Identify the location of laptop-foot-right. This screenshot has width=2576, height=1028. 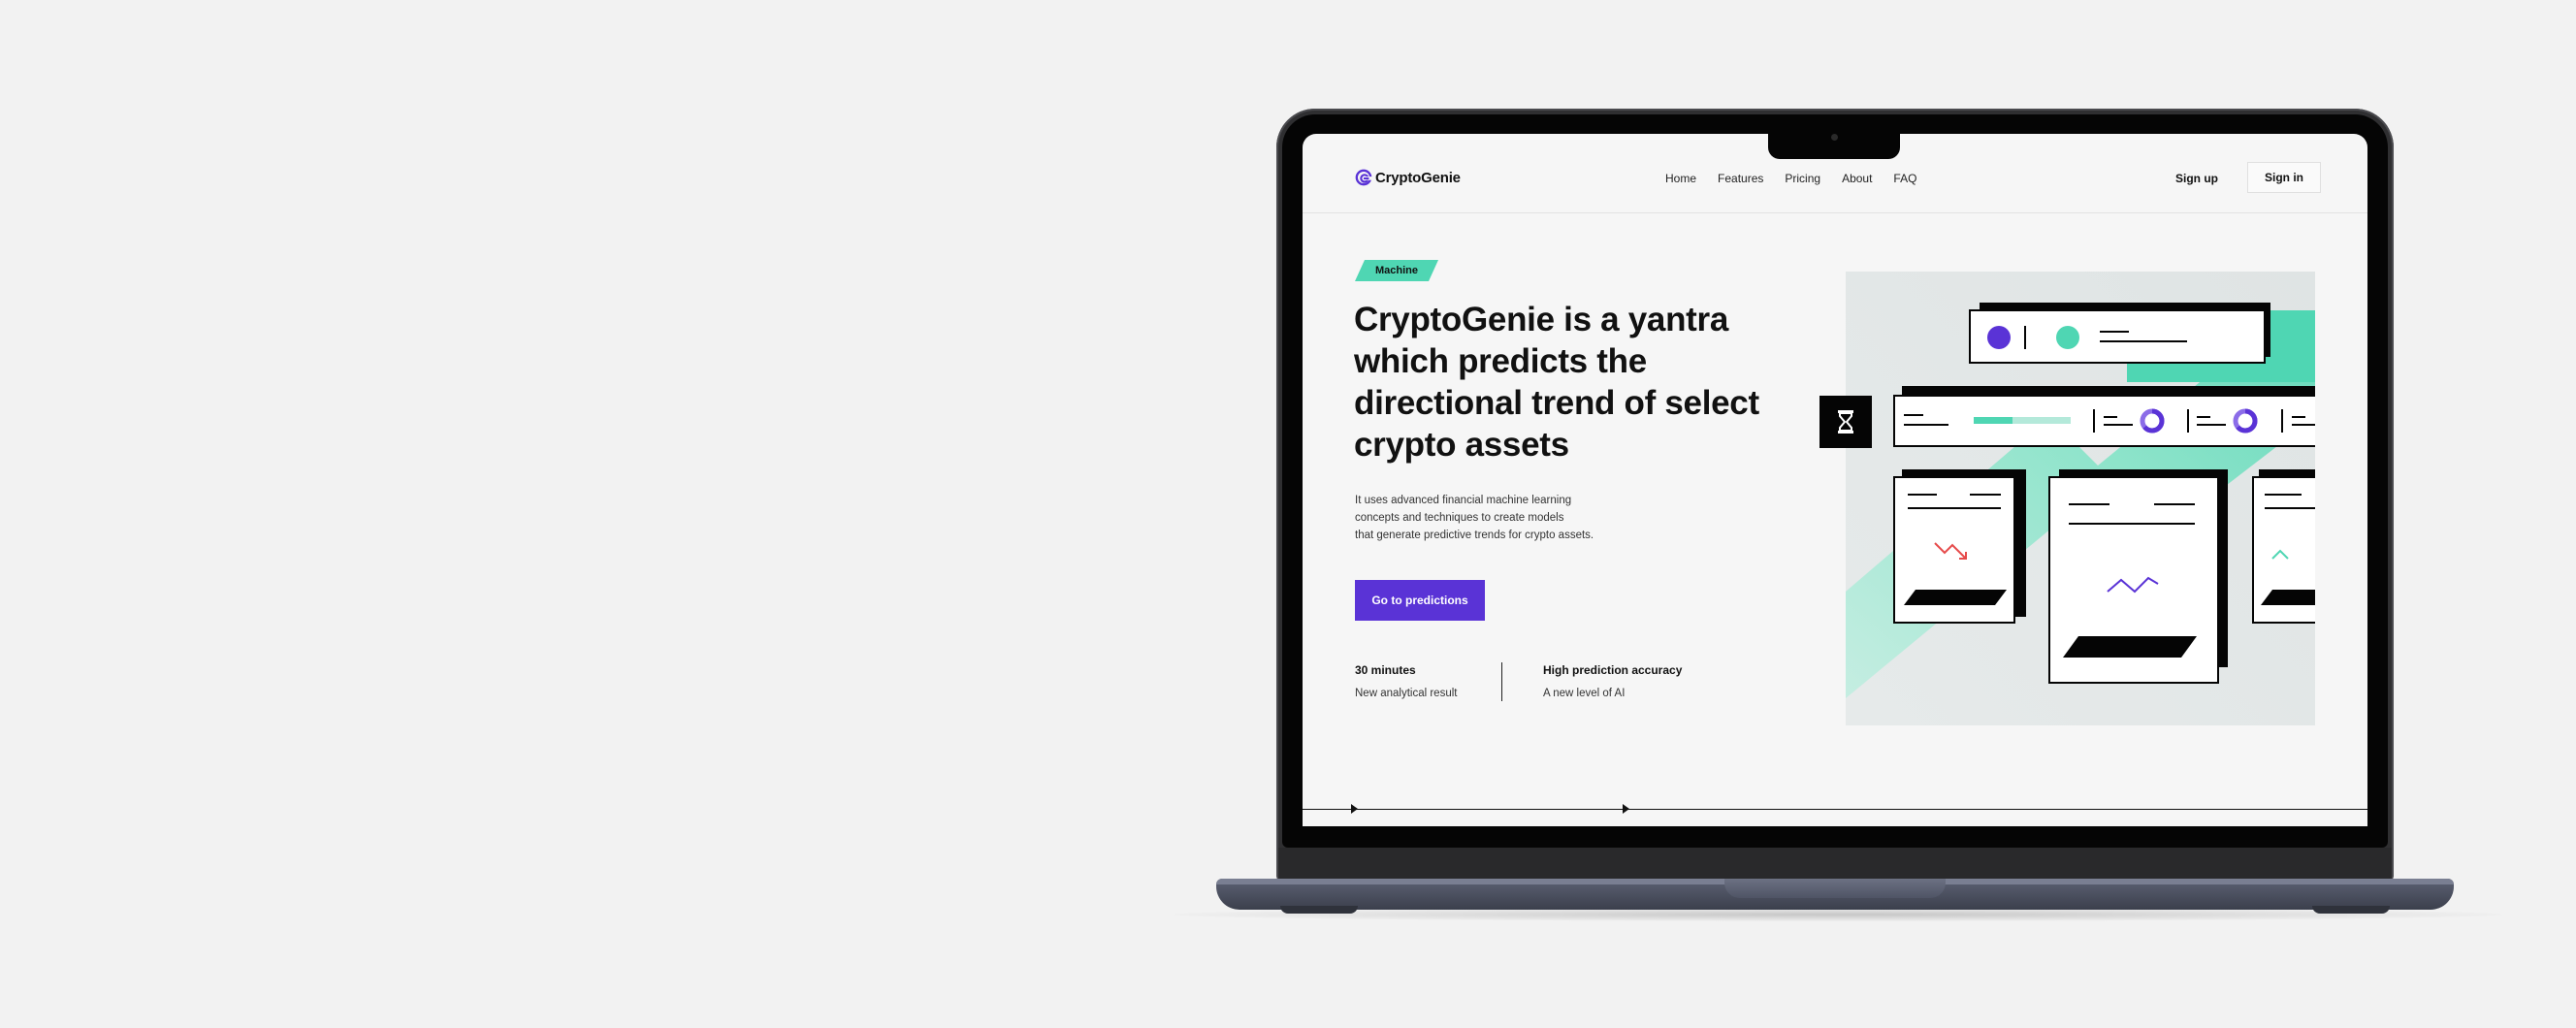
(2351, 910).